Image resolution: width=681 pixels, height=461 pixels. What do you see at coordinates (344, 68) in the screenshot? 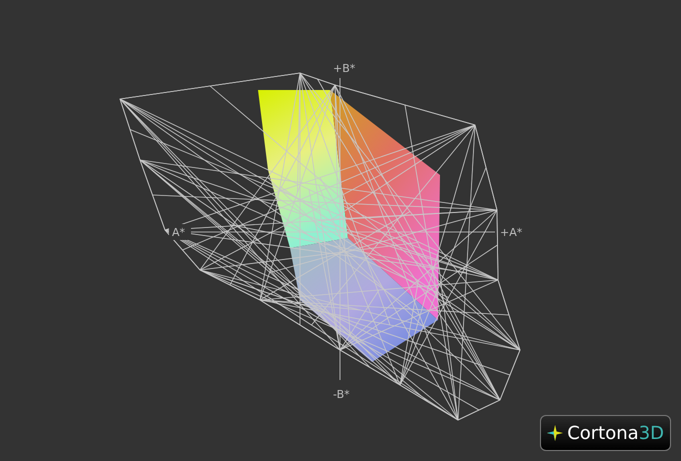
I see `axis-label: +B*` at bounding box center [344, 68].